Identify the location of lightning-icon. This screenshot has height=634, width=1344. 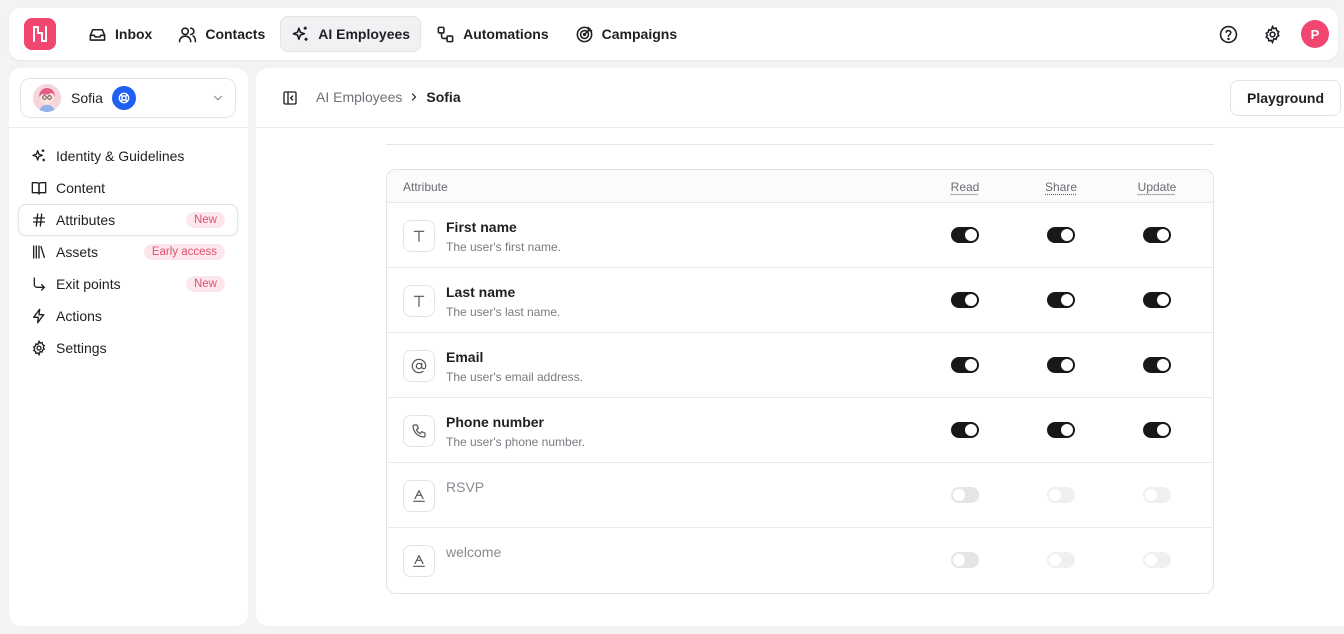
(39, 316).